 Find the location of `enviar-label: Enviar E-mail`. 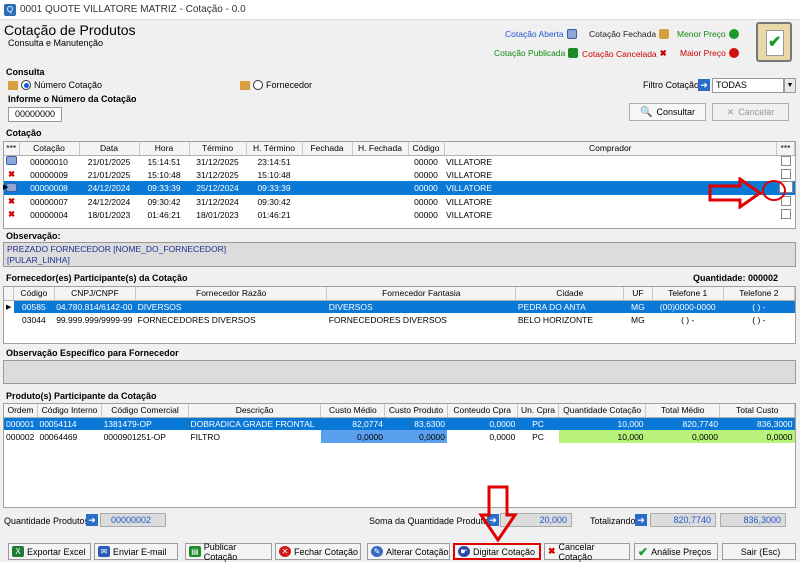

enviar-label: Enviar E-mail is located at coordinates (140, 551).